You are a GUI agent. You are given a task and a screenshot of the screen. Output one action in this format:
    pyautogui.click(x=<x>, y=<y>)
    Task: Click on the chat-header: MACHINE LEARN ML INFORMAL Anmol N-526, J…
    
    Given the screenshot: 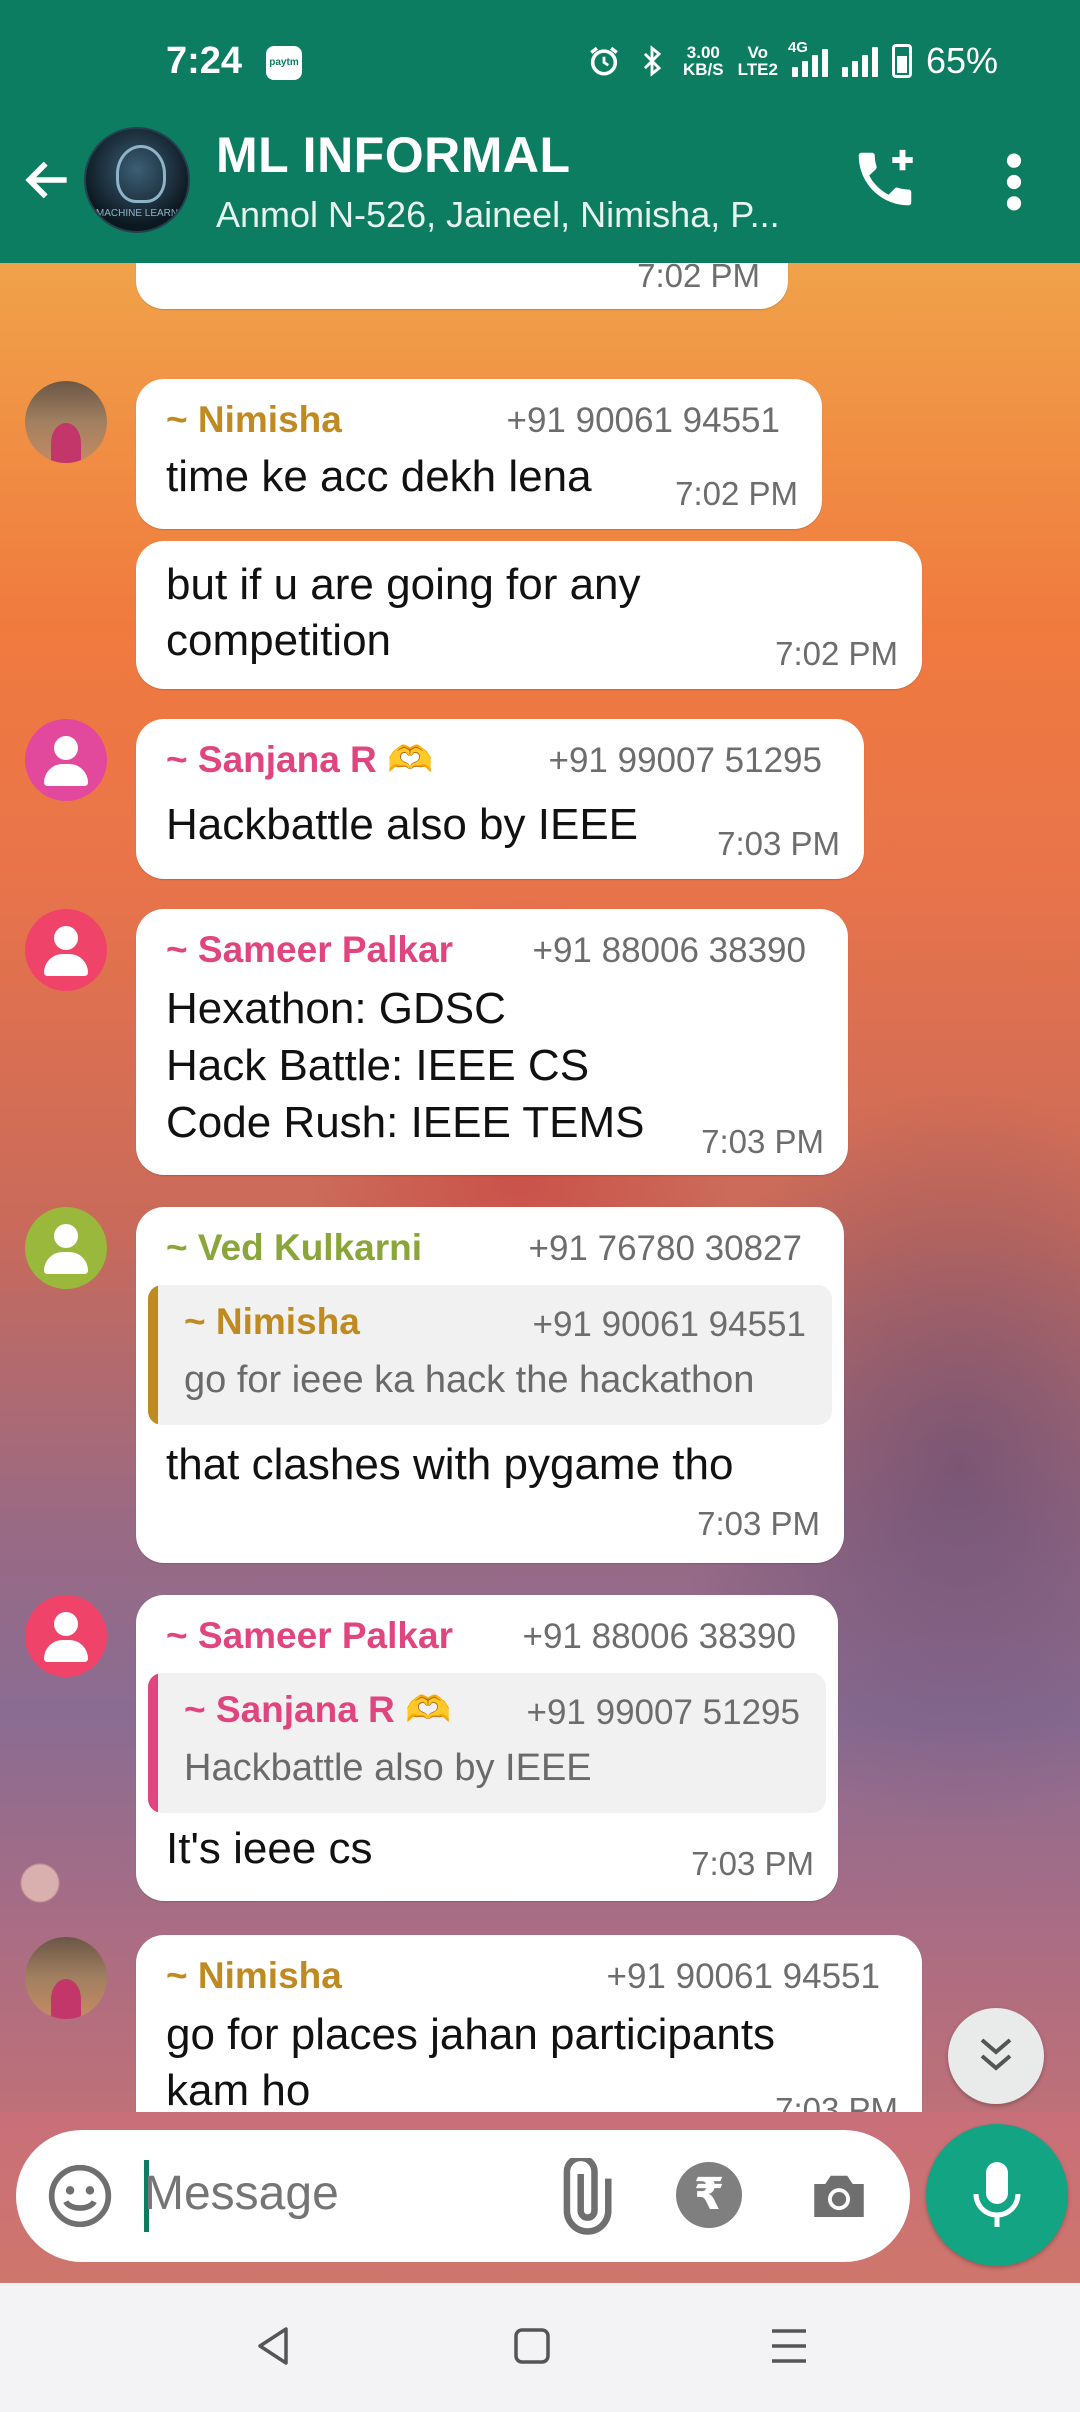 What is the action you would take?
    pyautogui.click(x=540, y=185)
    